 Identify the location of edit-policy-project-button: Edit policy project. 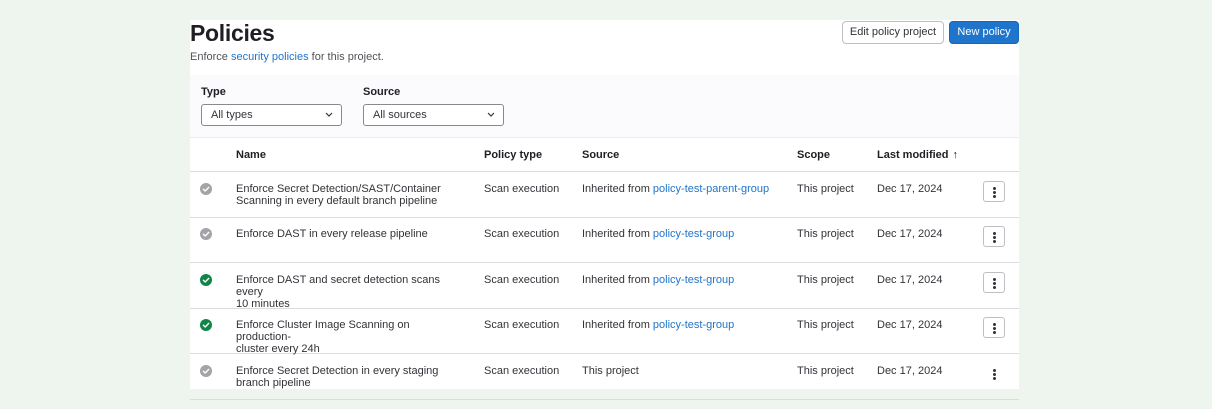
(893, 32).